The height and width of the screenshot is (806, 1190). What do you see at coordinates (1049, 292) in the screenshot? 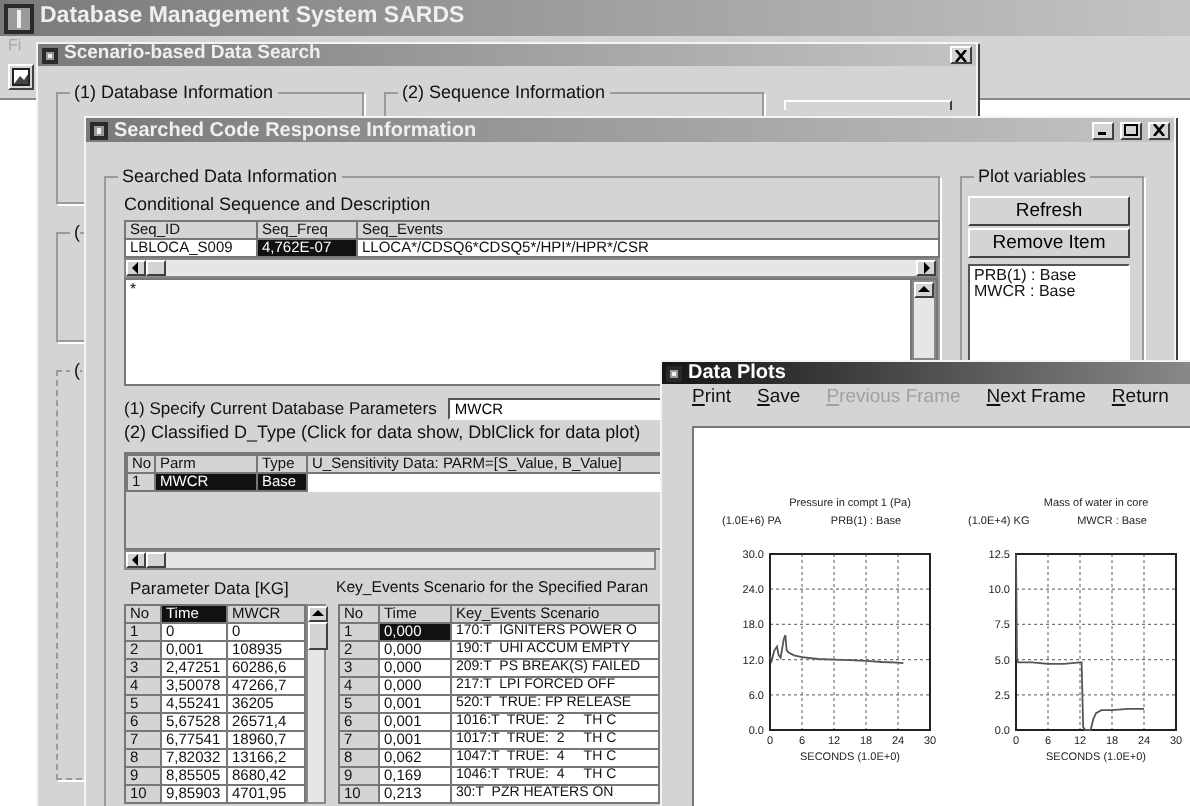
I see `list-item: MWCR : Base` at bounding box center [1049, 292].